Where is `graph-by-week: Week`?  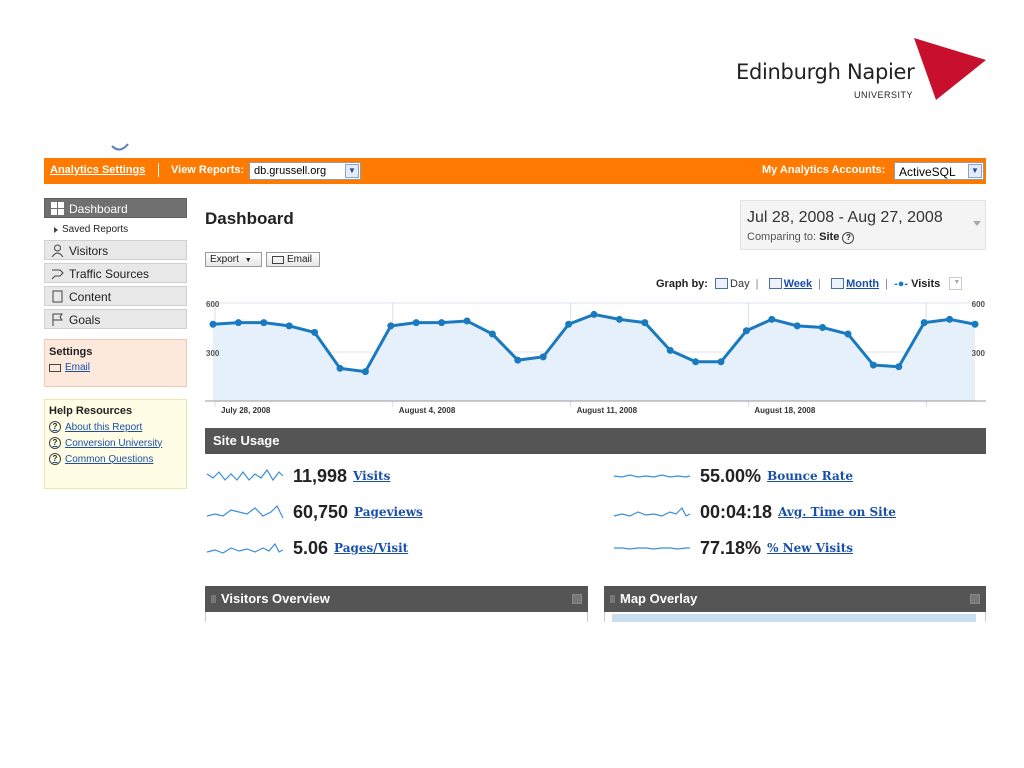
graph-by-week: Week is located at coordinates (798, 284).